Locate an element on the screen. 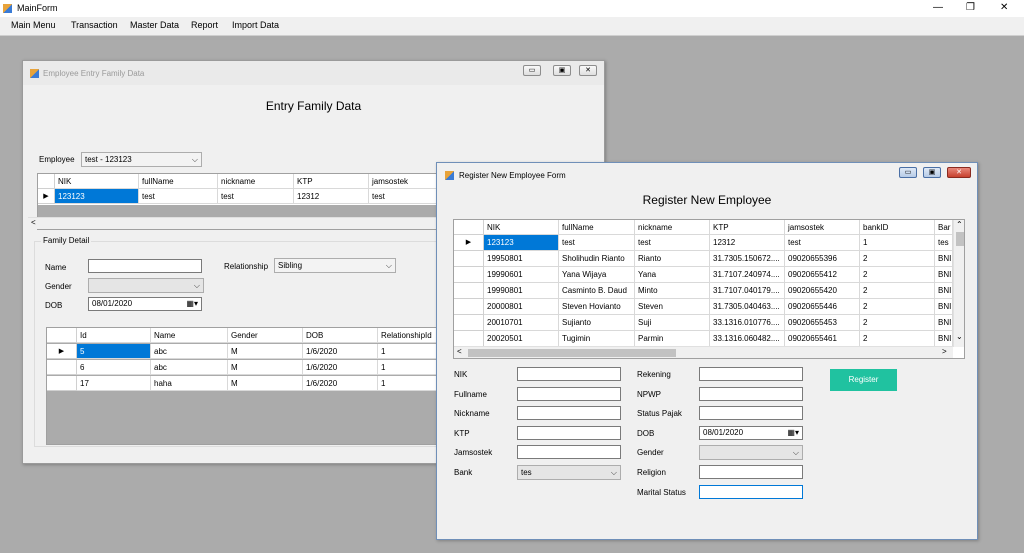 The height and width of the screenshot is (553, 1024). table-cell: 6 is located at coordinates (114, 367).